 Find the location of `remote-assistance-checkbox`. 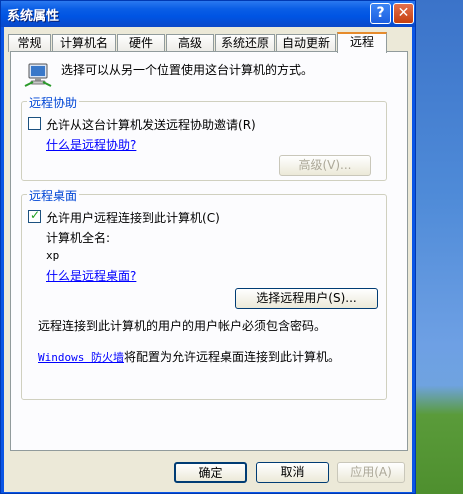

remote-assistance-checkbox is located at coordinates (34, 123).